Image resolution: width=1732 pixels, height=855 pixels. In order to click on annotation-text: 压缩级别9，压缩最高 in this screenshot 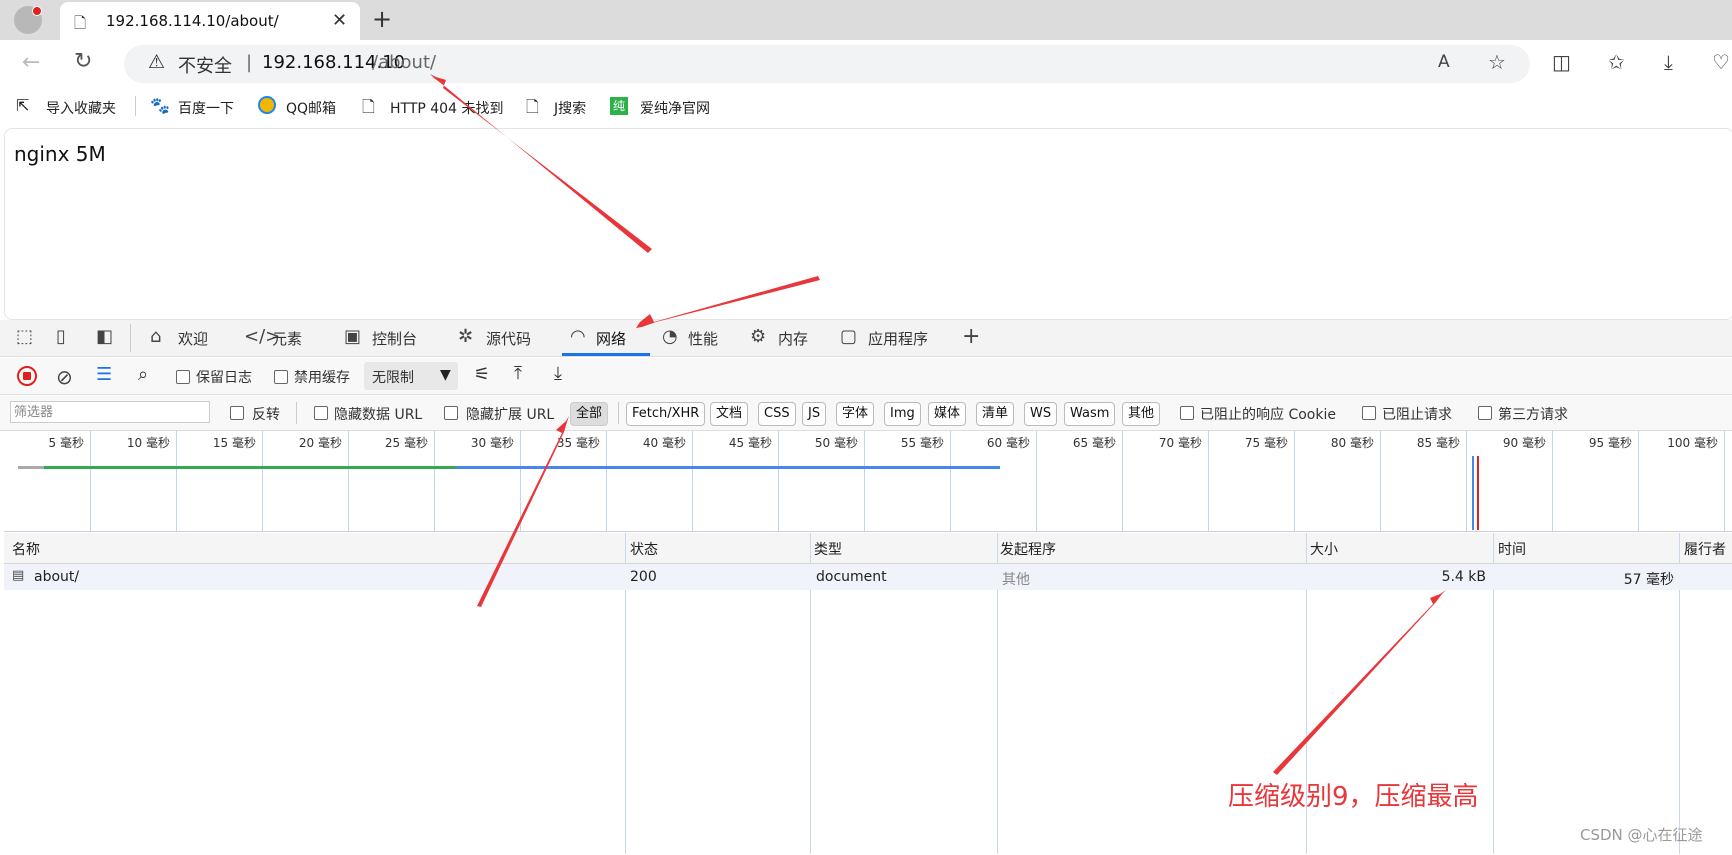, I will do `click(1353, 797)`.